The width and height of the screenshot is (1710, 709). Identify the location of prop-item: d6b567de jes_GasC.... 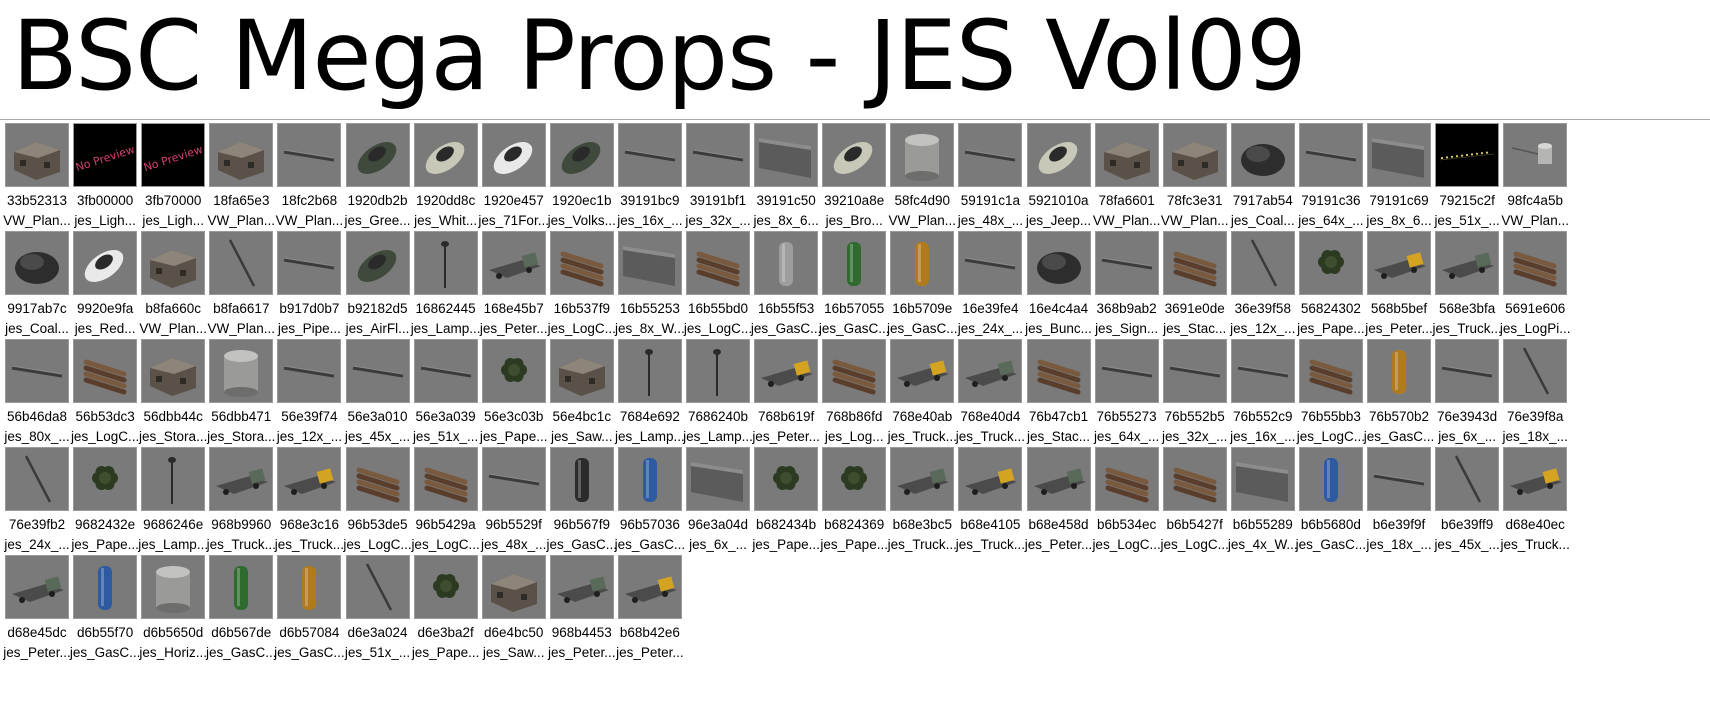
(241, 613).